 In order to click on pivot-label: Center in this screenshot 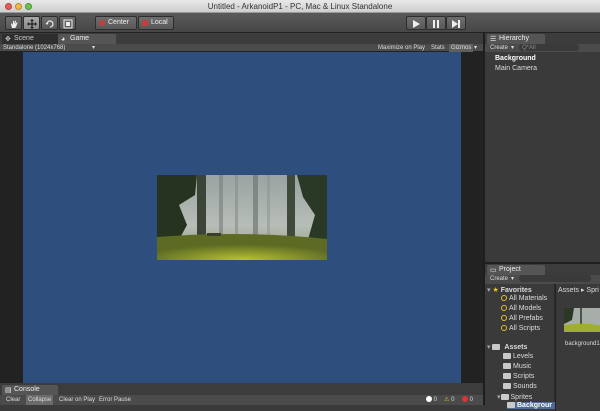, I will do `click(119, 22)`.